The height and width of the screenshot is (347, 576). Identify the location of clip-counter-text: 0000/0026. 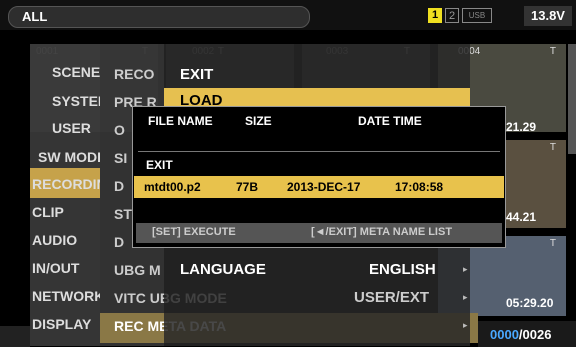
(520, 334).